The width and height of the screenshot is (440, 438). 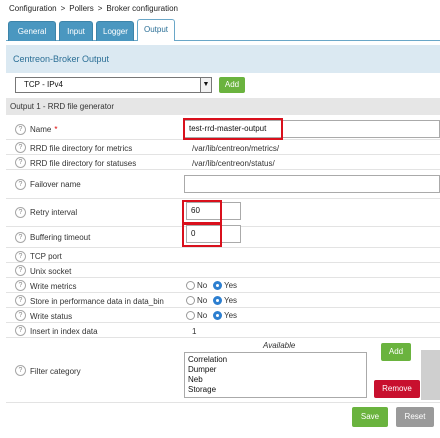 What do you see at coordinates (279, 345) in the screenshot?
I see `available-label: Available` at bounding box center [279, 345].